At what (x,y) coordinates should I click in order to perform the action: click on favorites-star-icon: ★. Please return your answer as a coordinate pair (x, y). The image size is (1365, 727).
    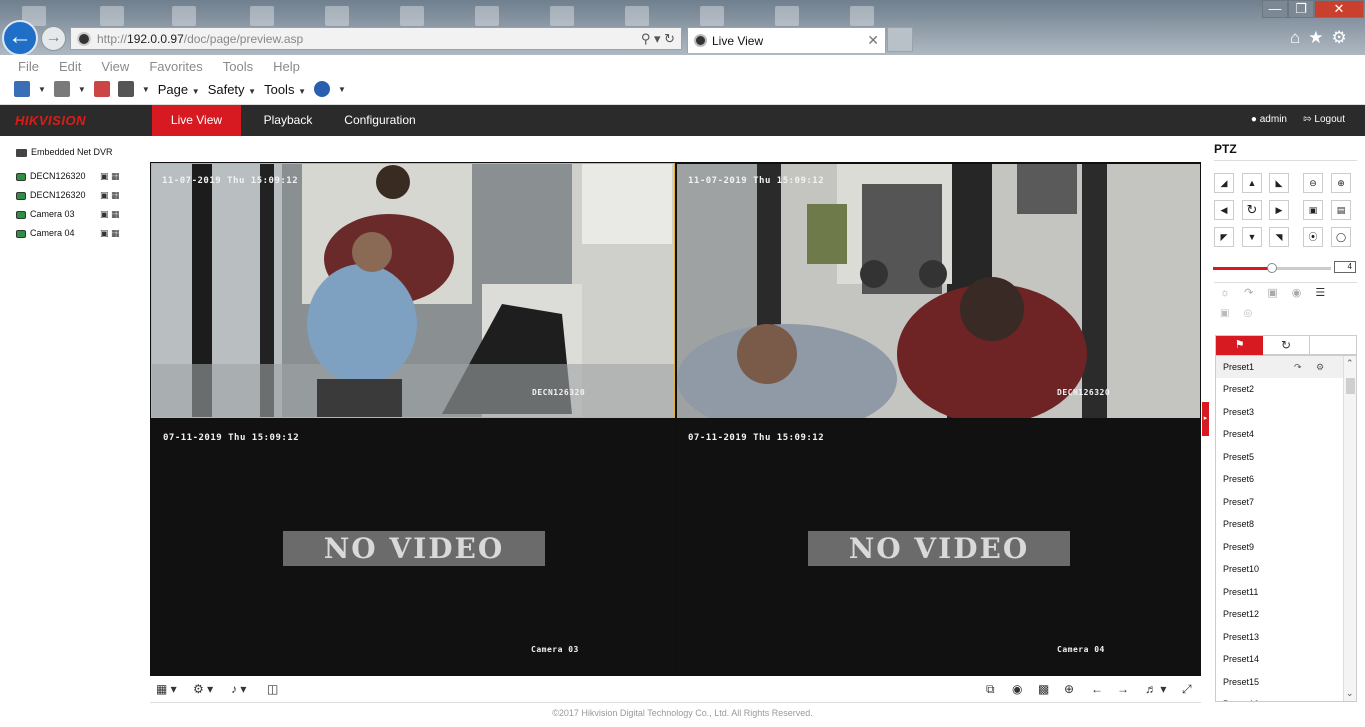
    Looking at the image, I should click on (1319, 37).